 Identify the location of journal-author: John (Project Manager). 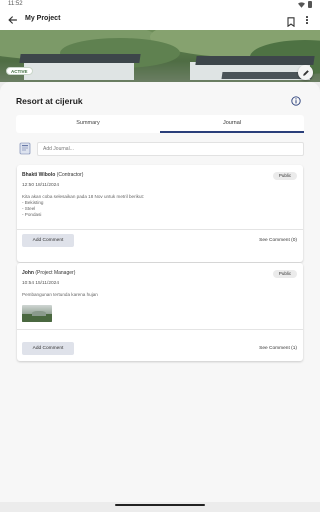
(48, 273).